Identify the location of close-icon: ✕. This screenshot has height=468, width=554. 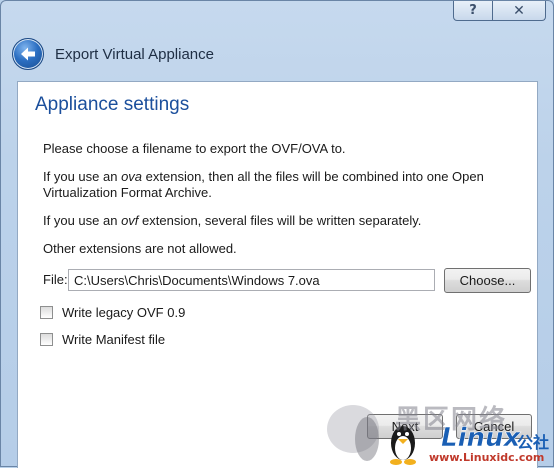
(519, 10).